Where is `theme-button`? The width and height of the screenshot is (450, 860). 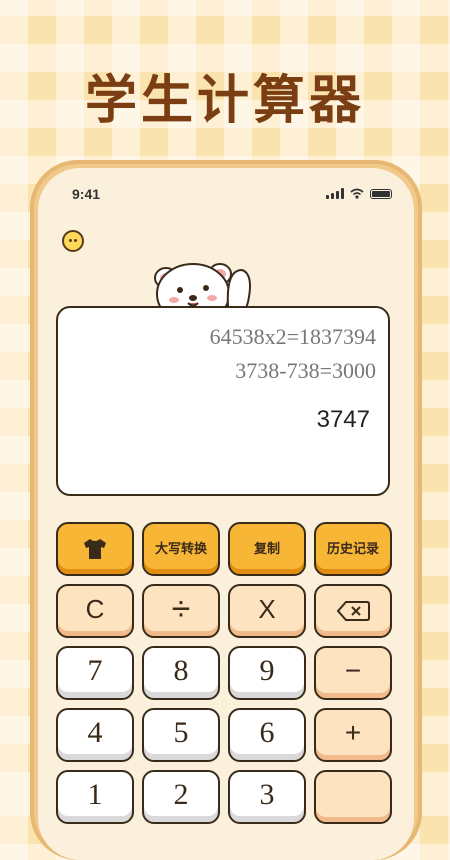 theme-button is located at coordinates (95, 549).